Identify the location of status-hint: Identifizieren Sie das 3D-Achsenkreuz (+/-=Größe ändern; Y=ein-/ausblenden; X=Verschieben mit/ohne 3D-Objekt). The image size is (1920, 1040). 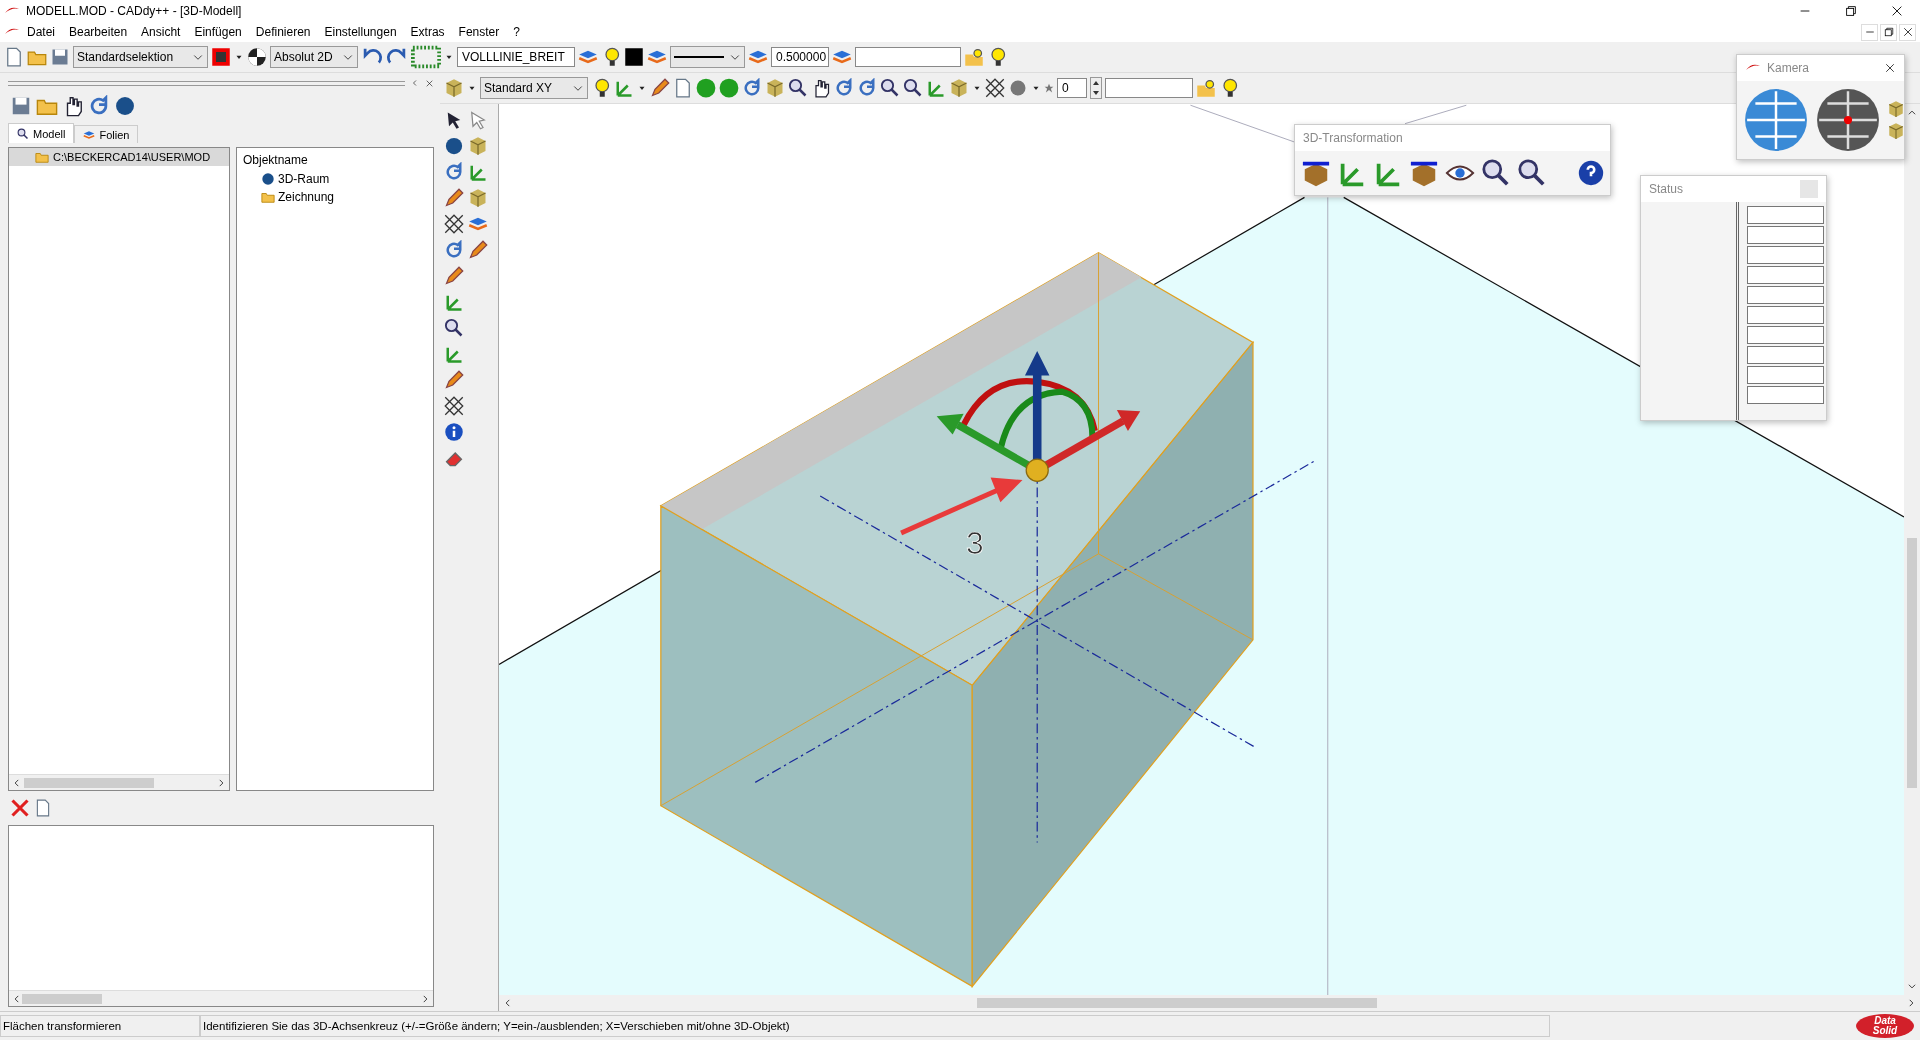
(875, 1026).